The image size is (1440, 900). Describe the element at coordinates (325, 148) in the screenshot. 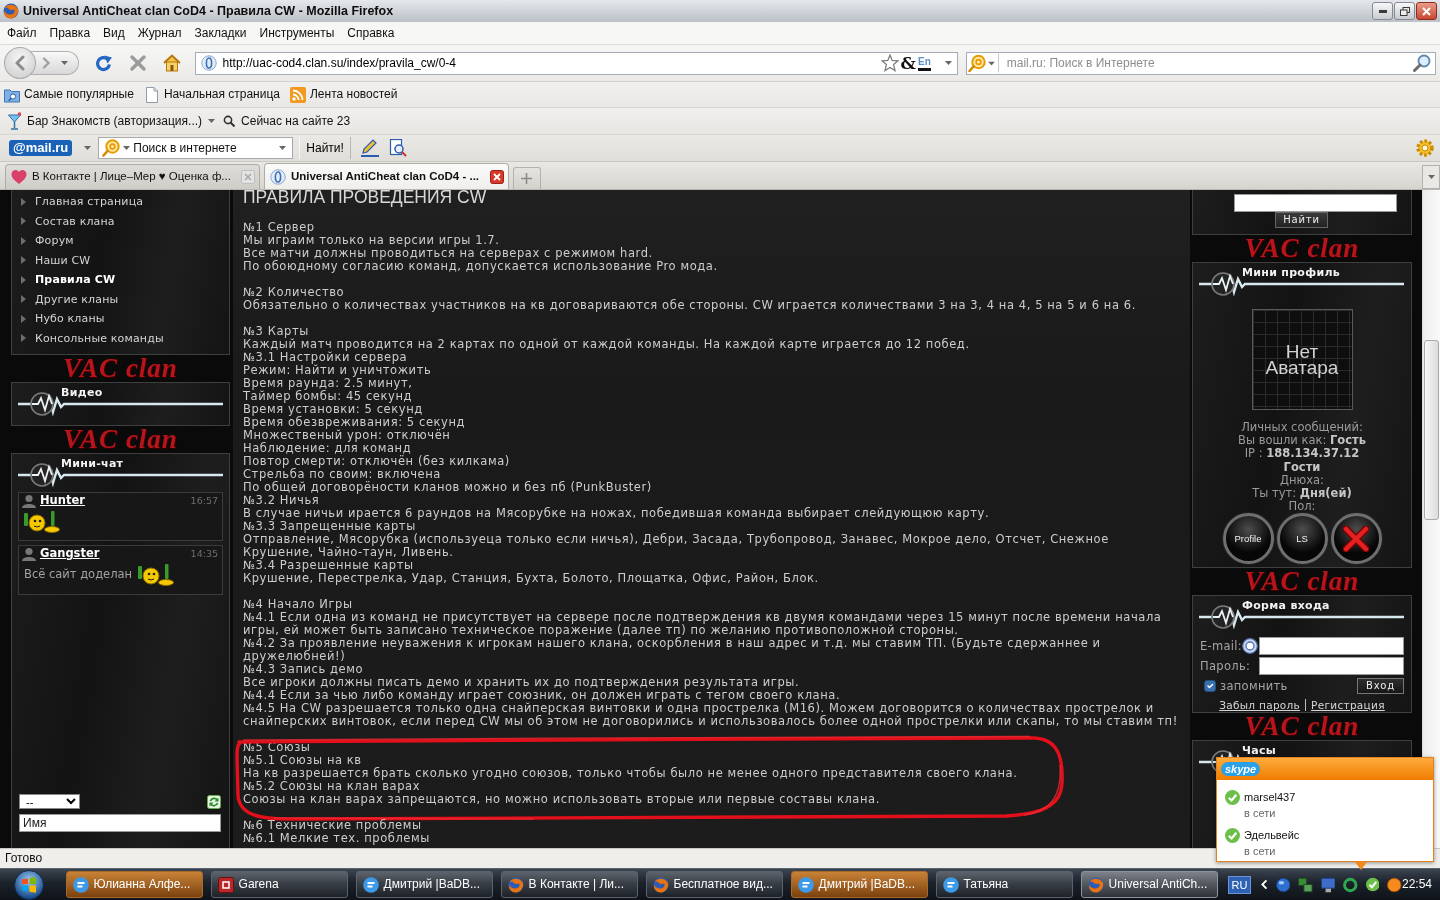

I see `find-button: Найти!` at that location.